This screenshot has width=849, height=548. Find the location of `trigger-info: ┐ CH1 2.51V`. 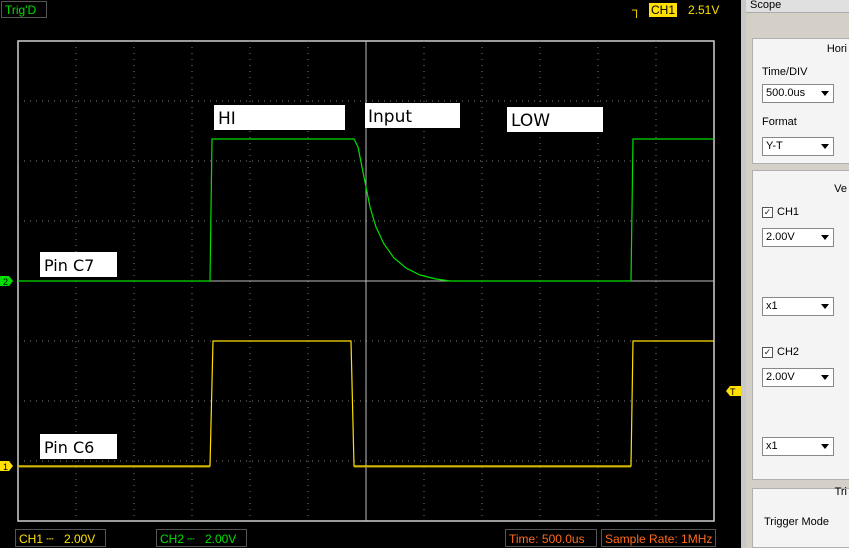

trigger-info: ┐ CH1 2.51V is located at coordinates (684, 10).